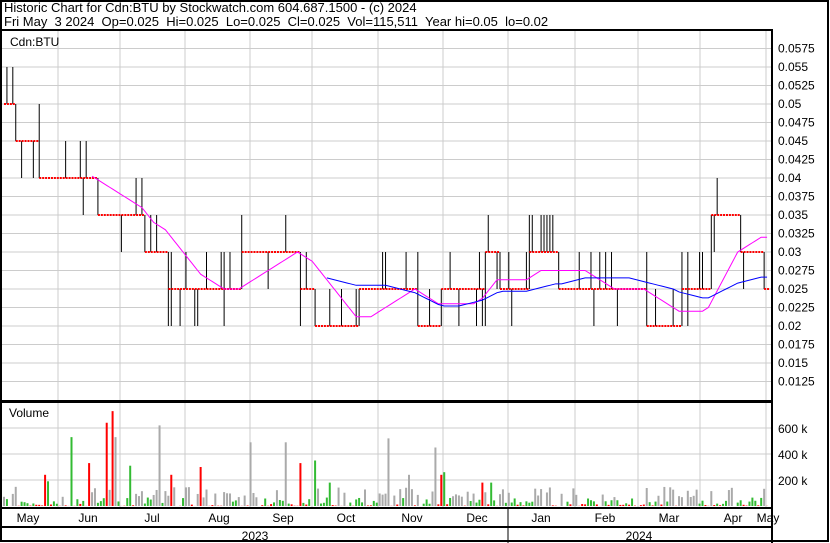  What do you see at coordinates (793, 141) in the screenshot?
I see `price-tick-label: 0.045` at bounding box center [793, 141].